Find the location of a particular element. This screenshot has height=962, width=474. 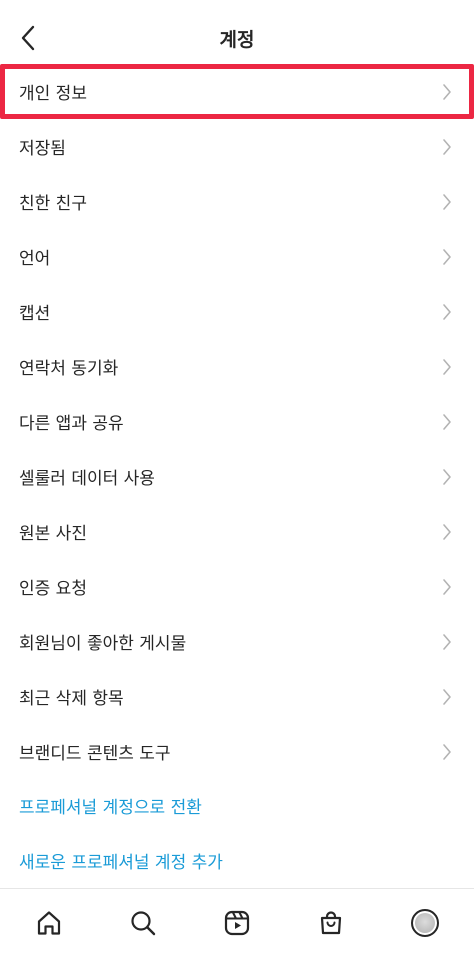

nav-home-button is located at coordinates (49, 923).